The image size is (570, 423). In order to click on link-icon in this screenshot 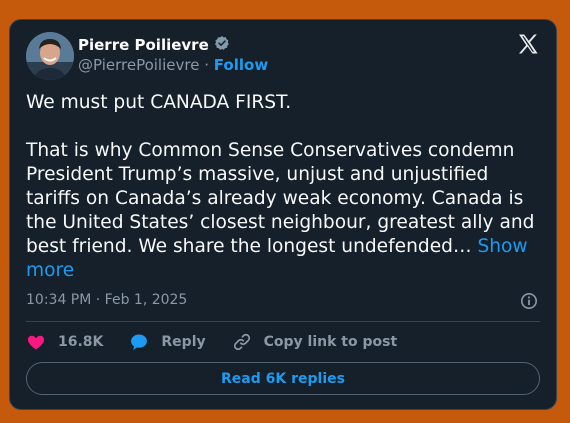, I will do `click(241, 342)`.